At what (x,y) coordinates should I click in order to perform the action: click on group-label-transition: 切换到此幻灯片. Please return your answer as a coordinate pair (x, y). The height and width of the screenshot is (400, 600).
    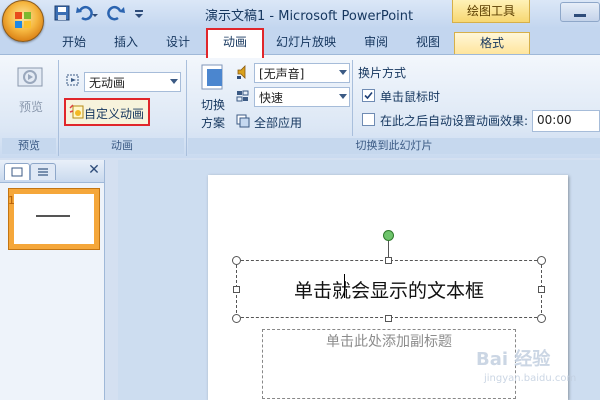
    Looking at the image, I should click on (394, 146).